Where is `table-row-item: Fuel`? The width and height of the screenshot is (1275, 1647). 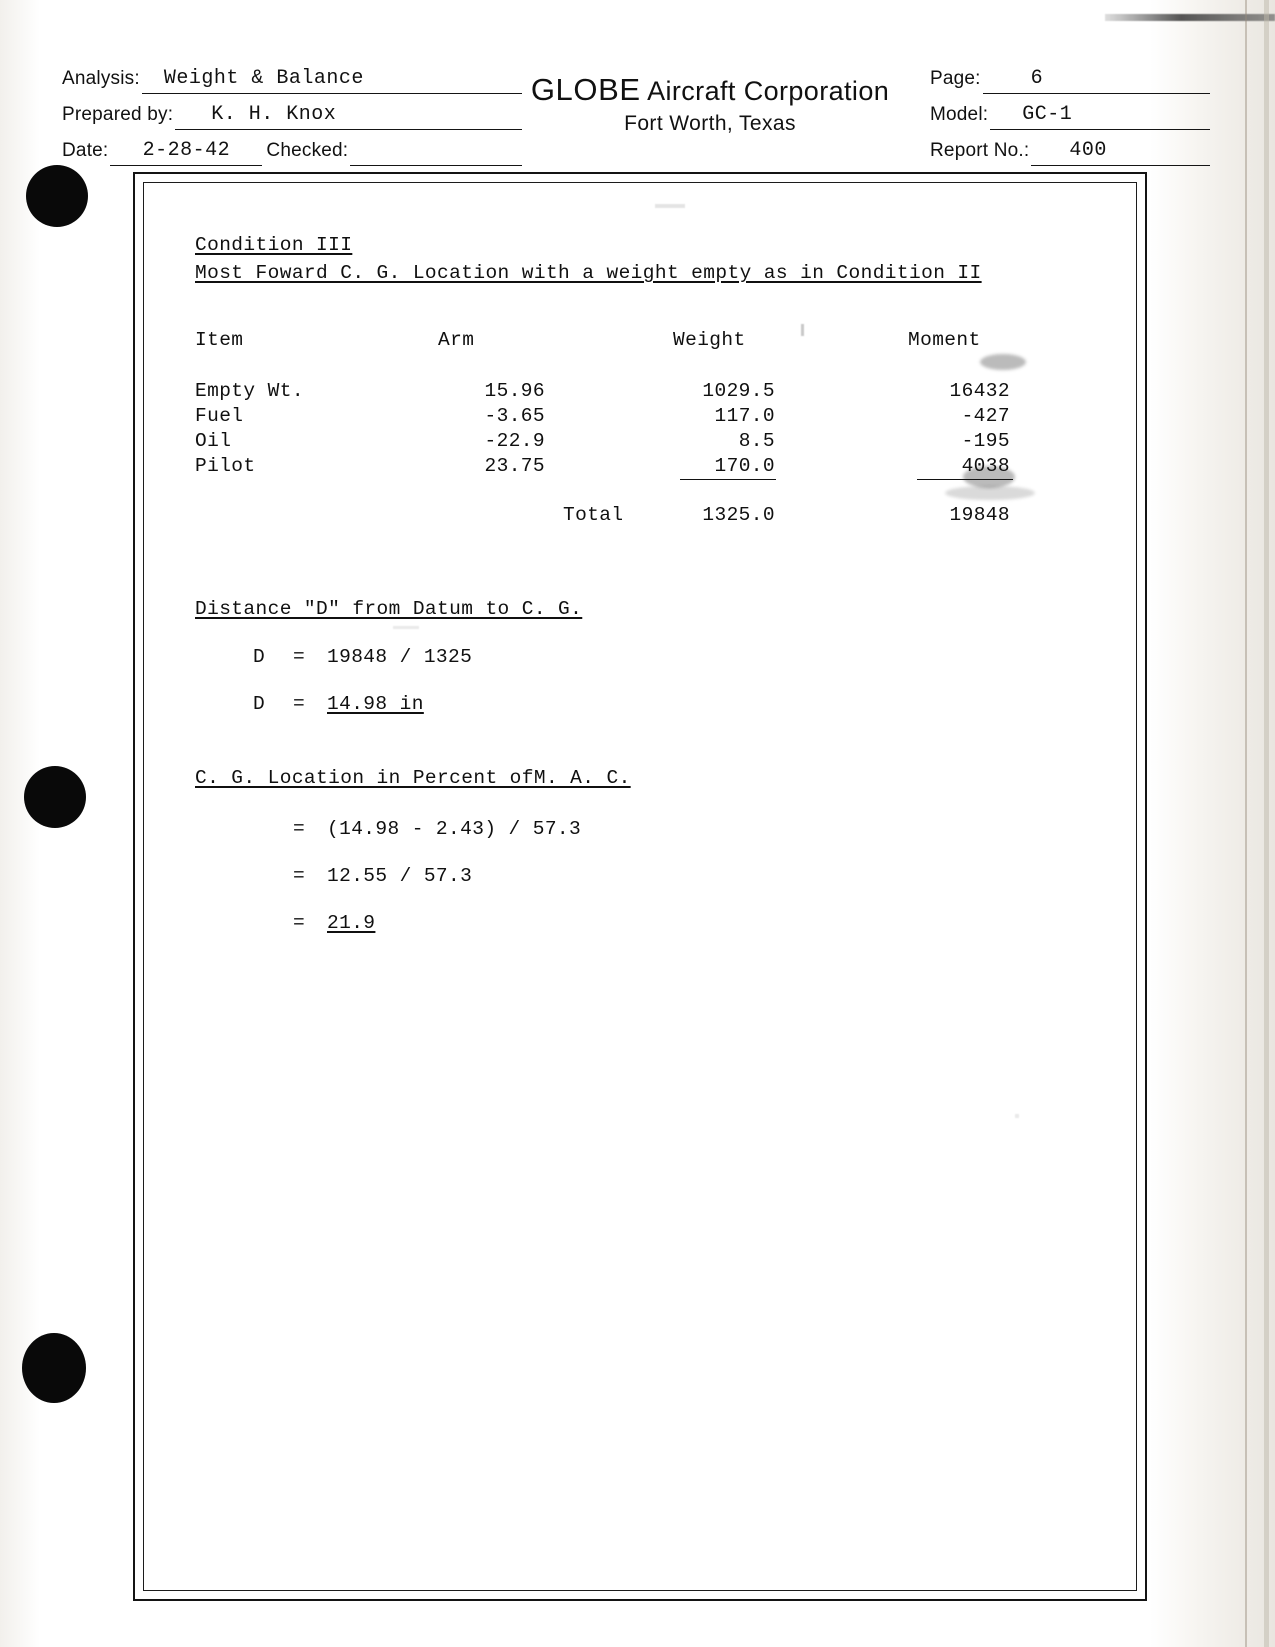
table-row-item: Fuel is located at coordinates (219, 416).